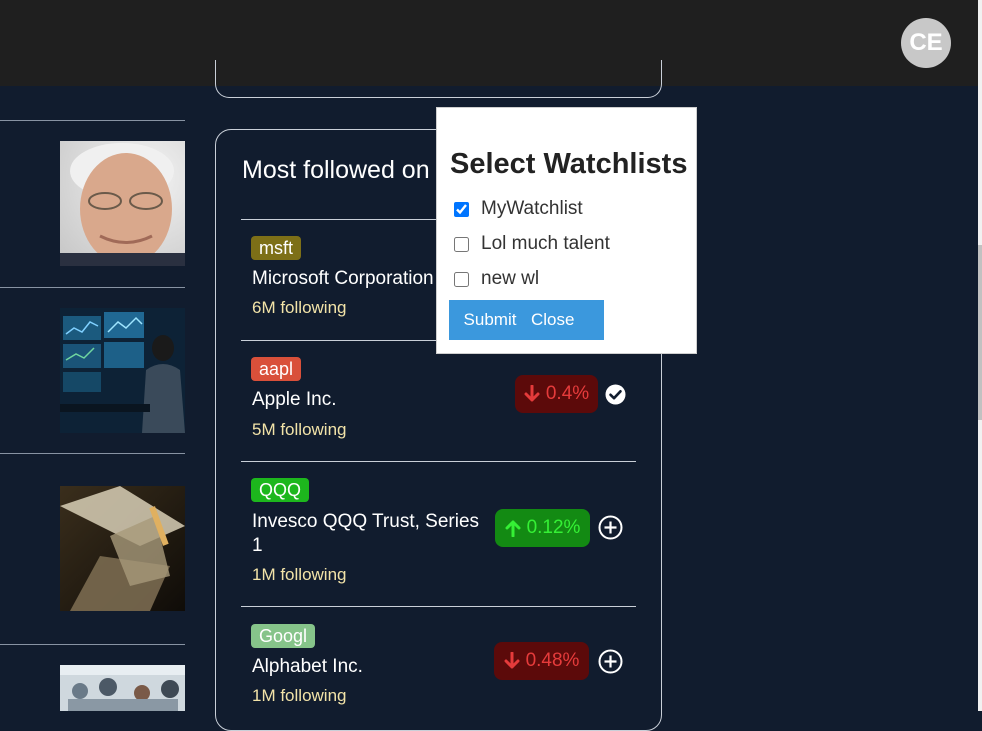  I want to click on card-title: Most followed on, so click(336, 170).